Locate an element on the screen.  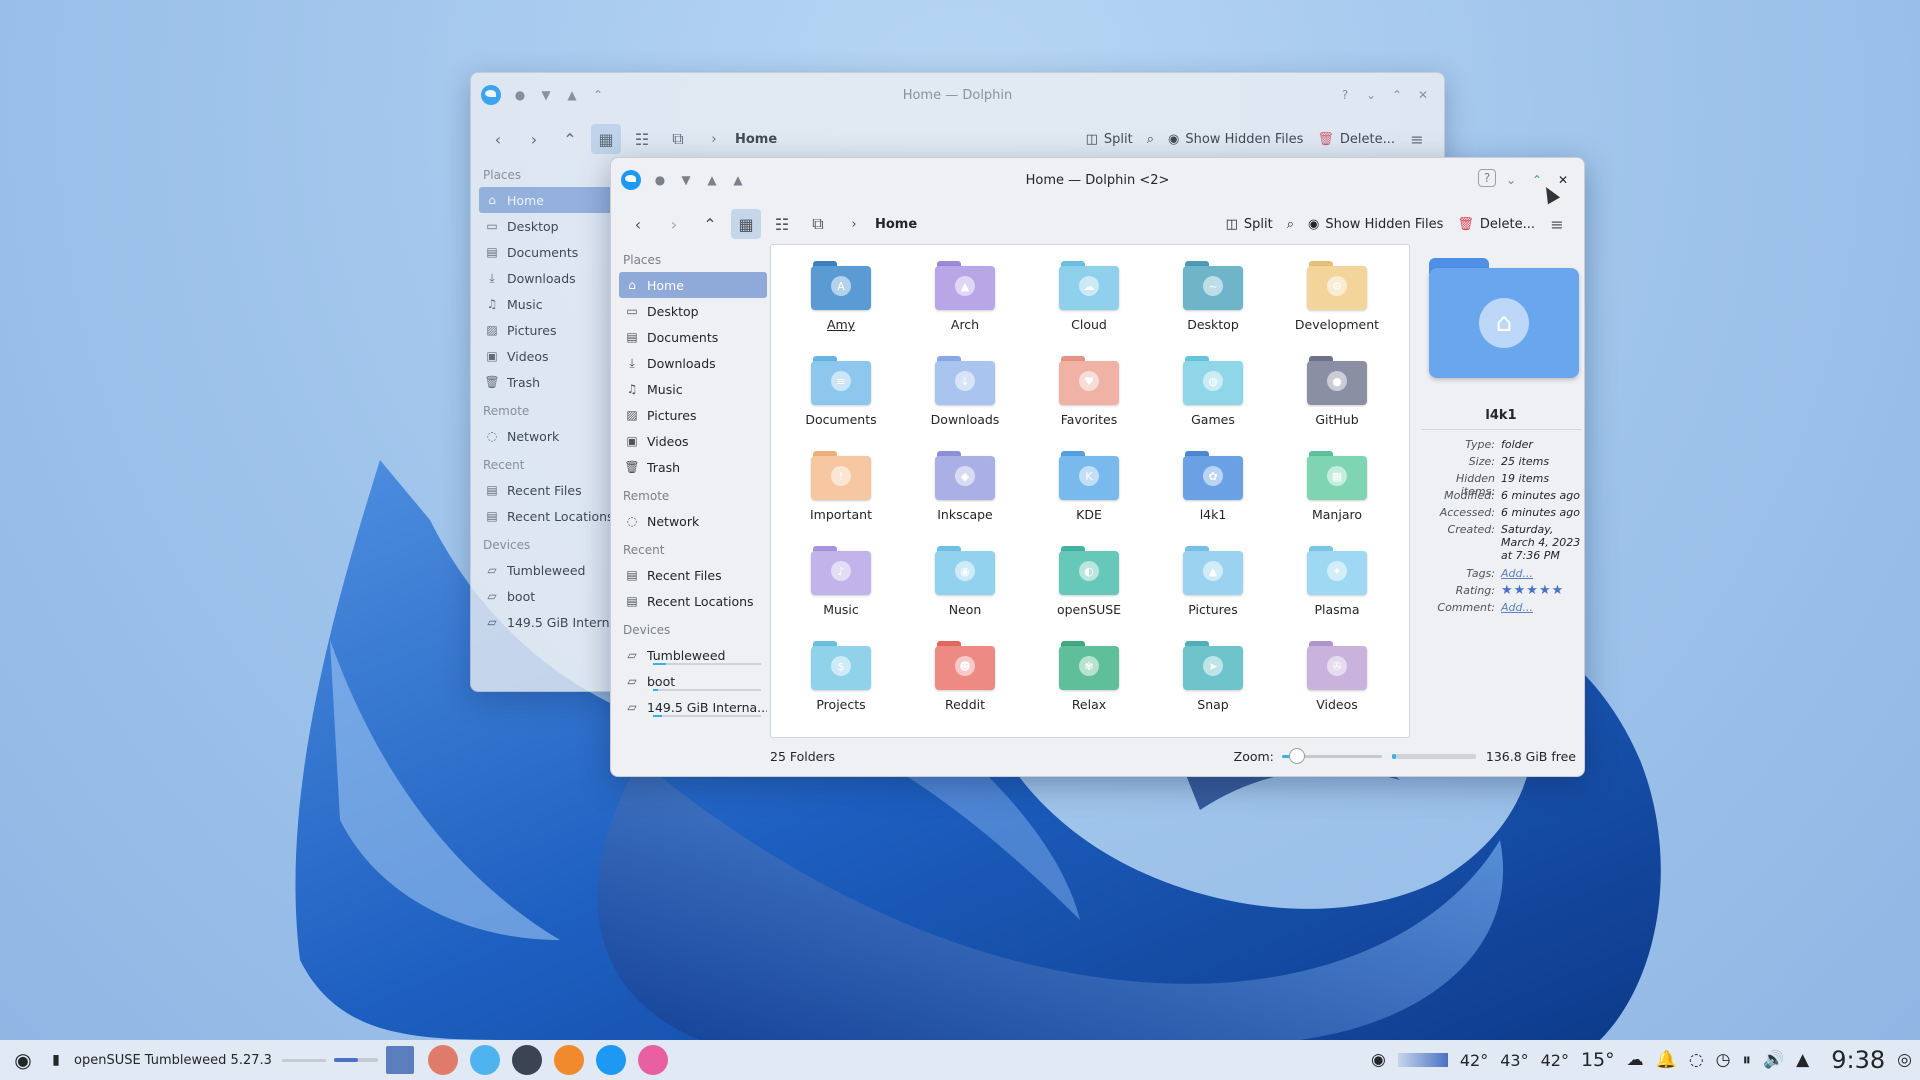
active-window-title: openSUSE Tumbleweed 5.27.3 is located at coordinates (173, 1060).